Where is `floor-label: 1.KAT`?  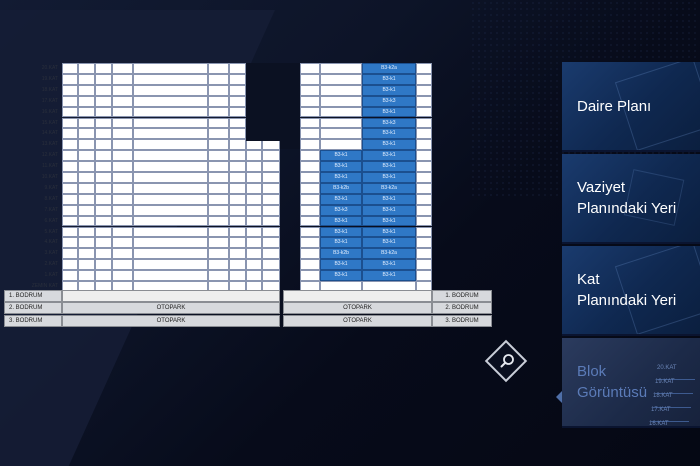
floor-label: 1.KAT is located at coordinates (51, 275).